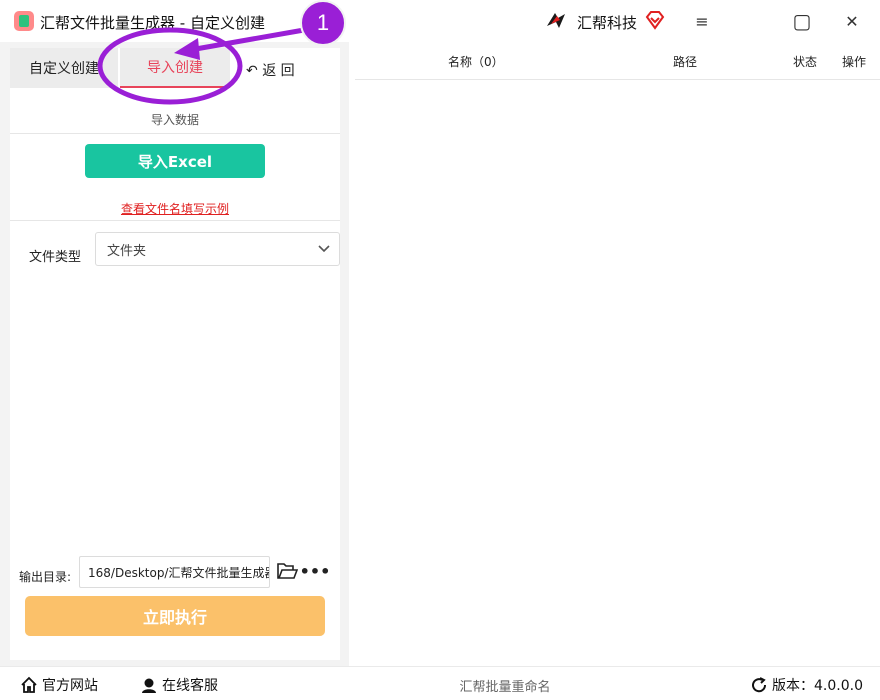 This screenshot has width=880, height=700. Describe the element at coordinates (315, 571) in the screenshot. I see `more-options-button: •••` at that location.